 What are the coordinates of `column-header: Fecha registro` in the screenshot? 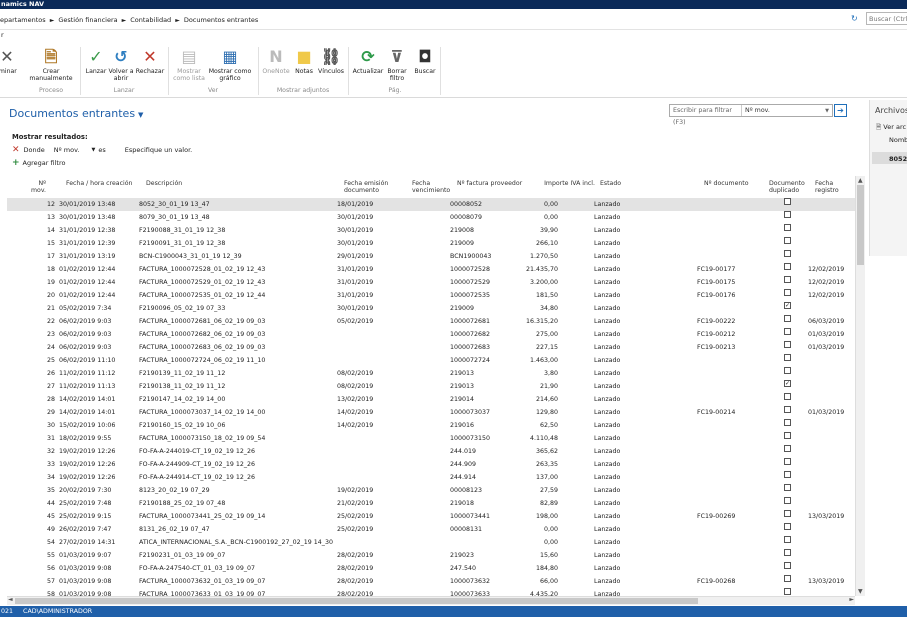 It's located at (835, 187).